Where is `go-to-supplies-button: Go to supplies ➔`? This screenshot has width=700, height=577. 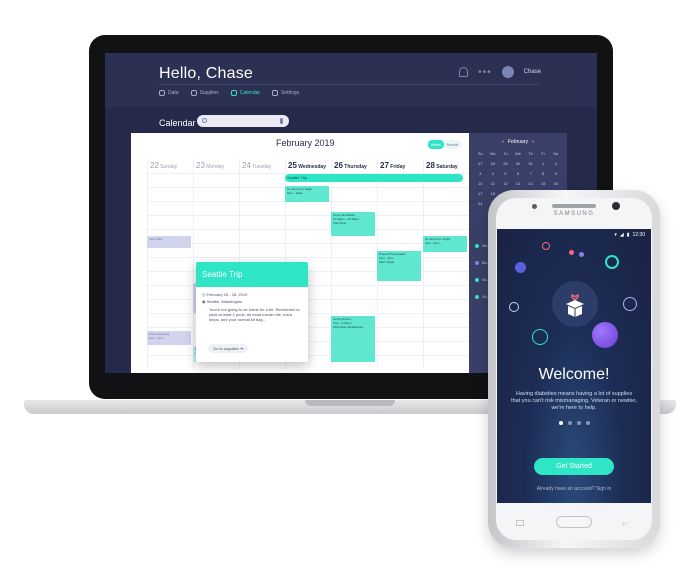
go-to-supplies-button: Go to supplies ➔ is located at coordinates (228, 348).